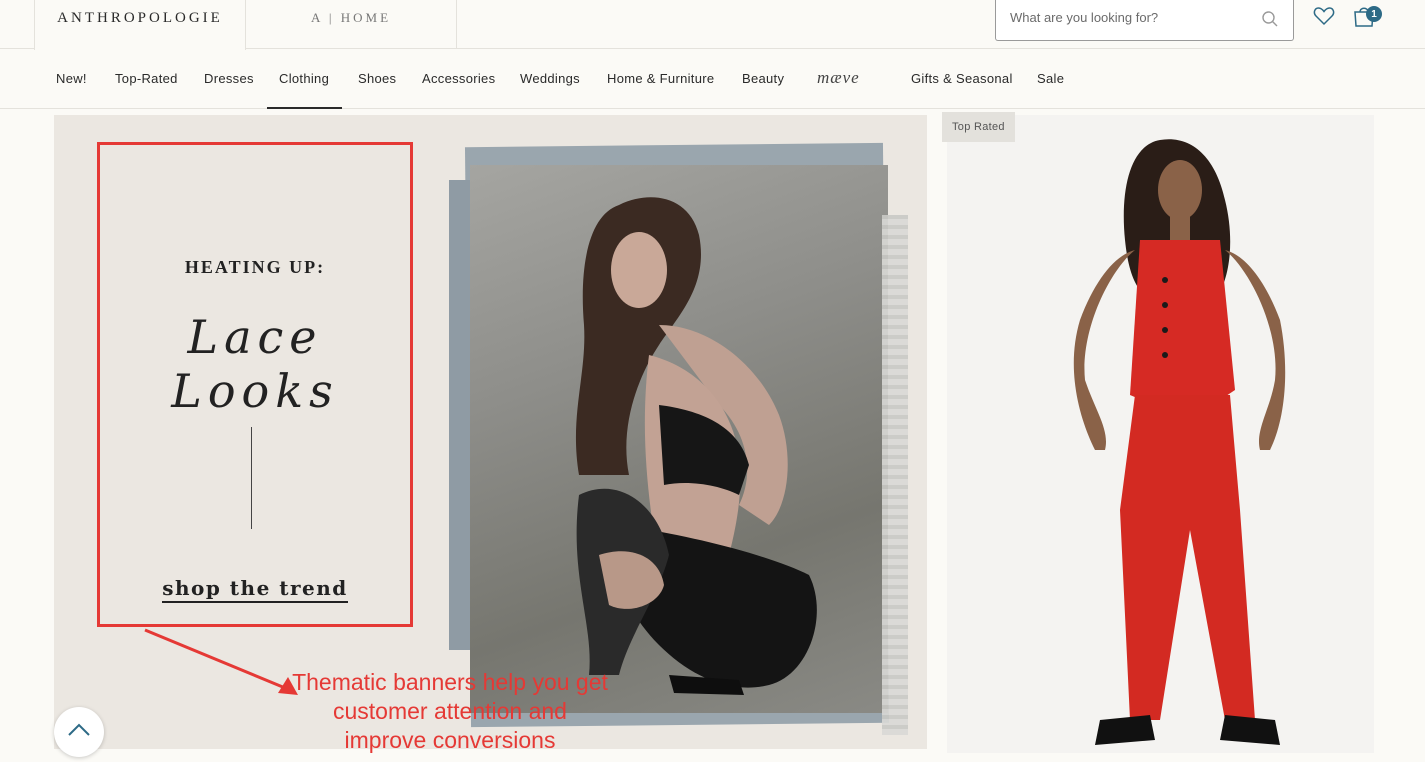 The height and width of the screenshot is (762, 1425). What do you see at coordinates (1324, 16) in the screenshot?
I see `wishlist-heart-icon` at bounding box center [1324, 16].